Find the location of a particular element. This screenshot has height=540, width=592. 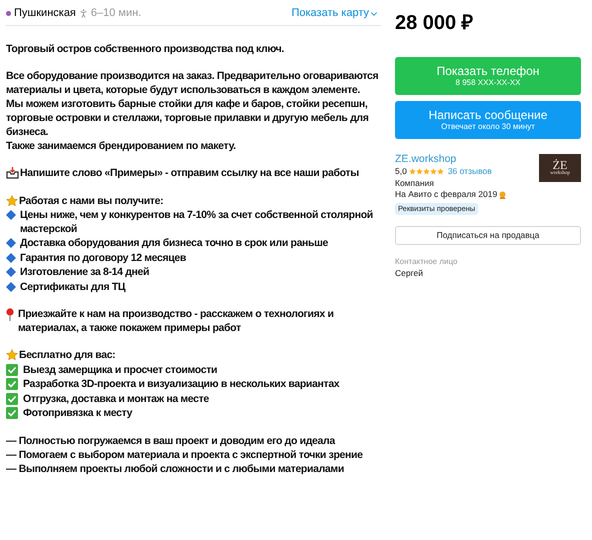

contact-label: Контактное лицо is located at coordinates (426, 261).